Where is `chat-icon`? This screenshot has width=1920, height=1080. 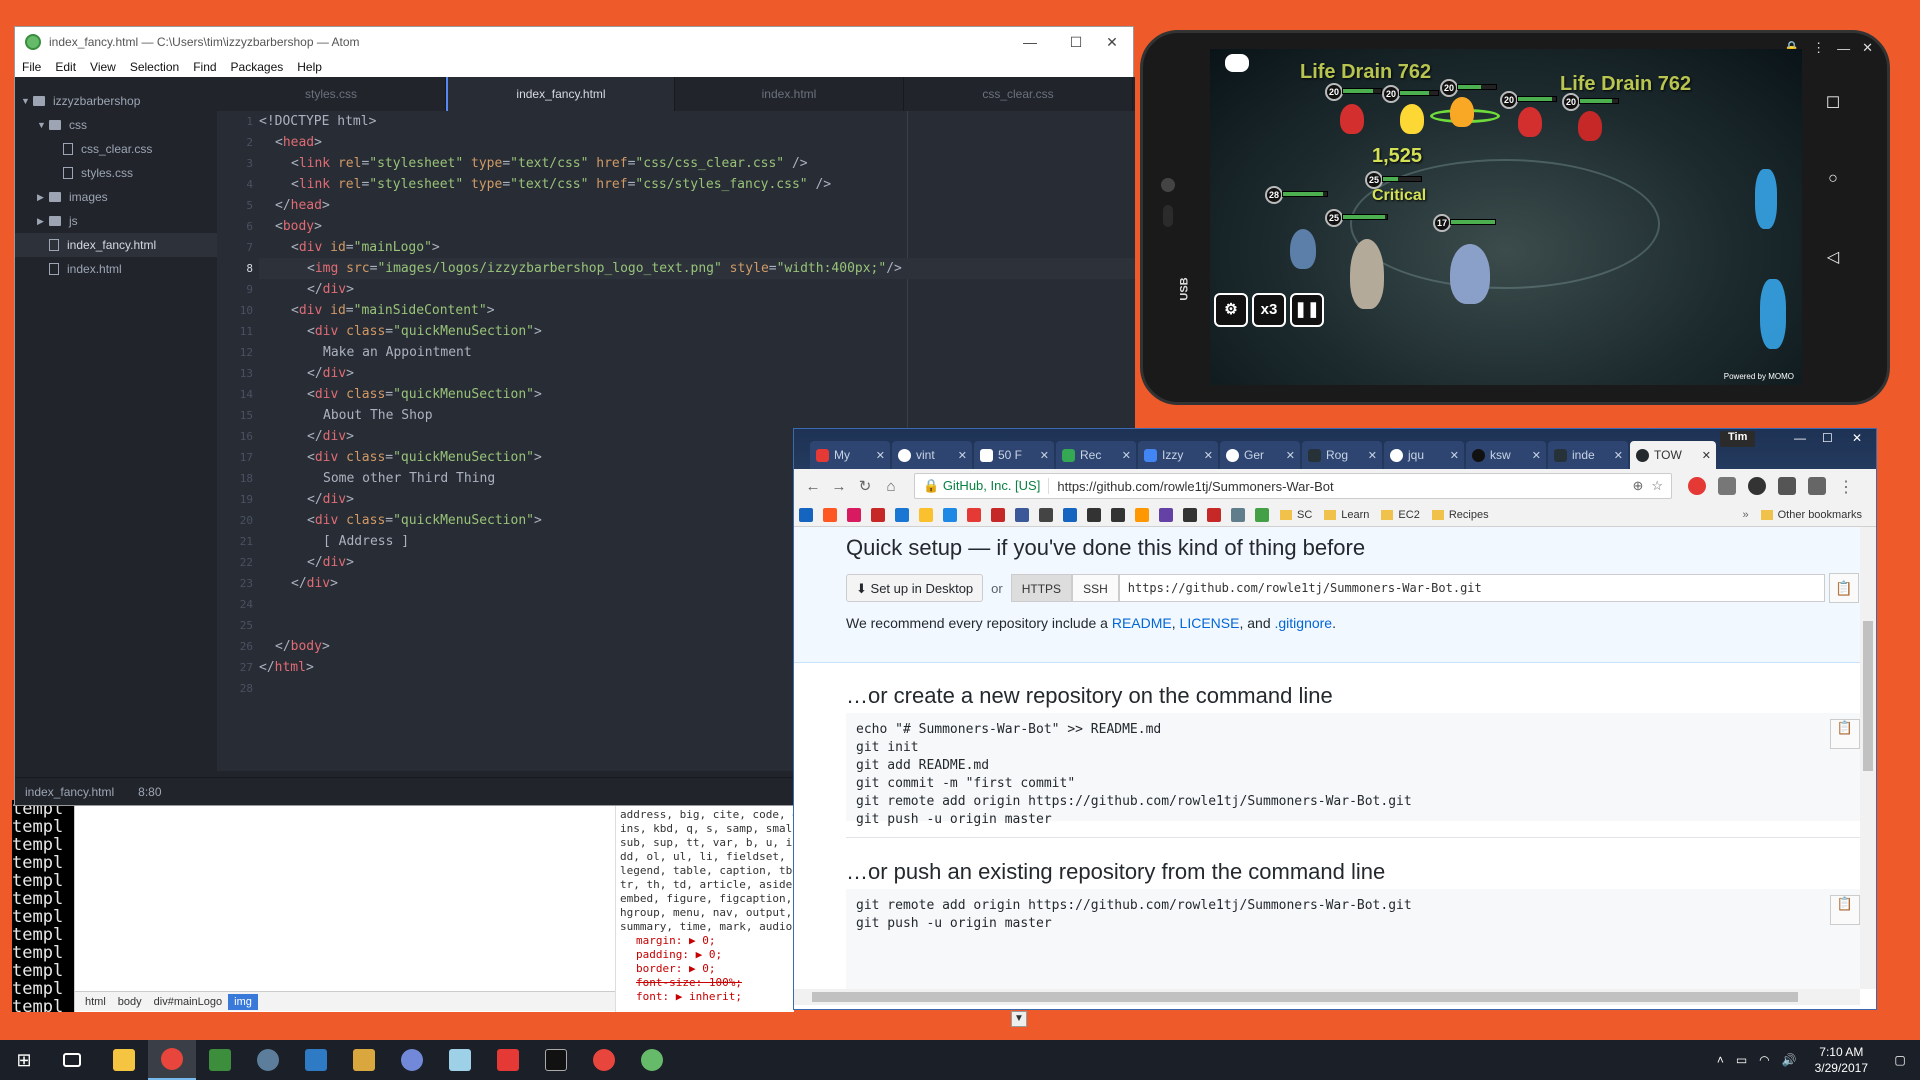
chat-icon is located at coordinates (1237, 63).